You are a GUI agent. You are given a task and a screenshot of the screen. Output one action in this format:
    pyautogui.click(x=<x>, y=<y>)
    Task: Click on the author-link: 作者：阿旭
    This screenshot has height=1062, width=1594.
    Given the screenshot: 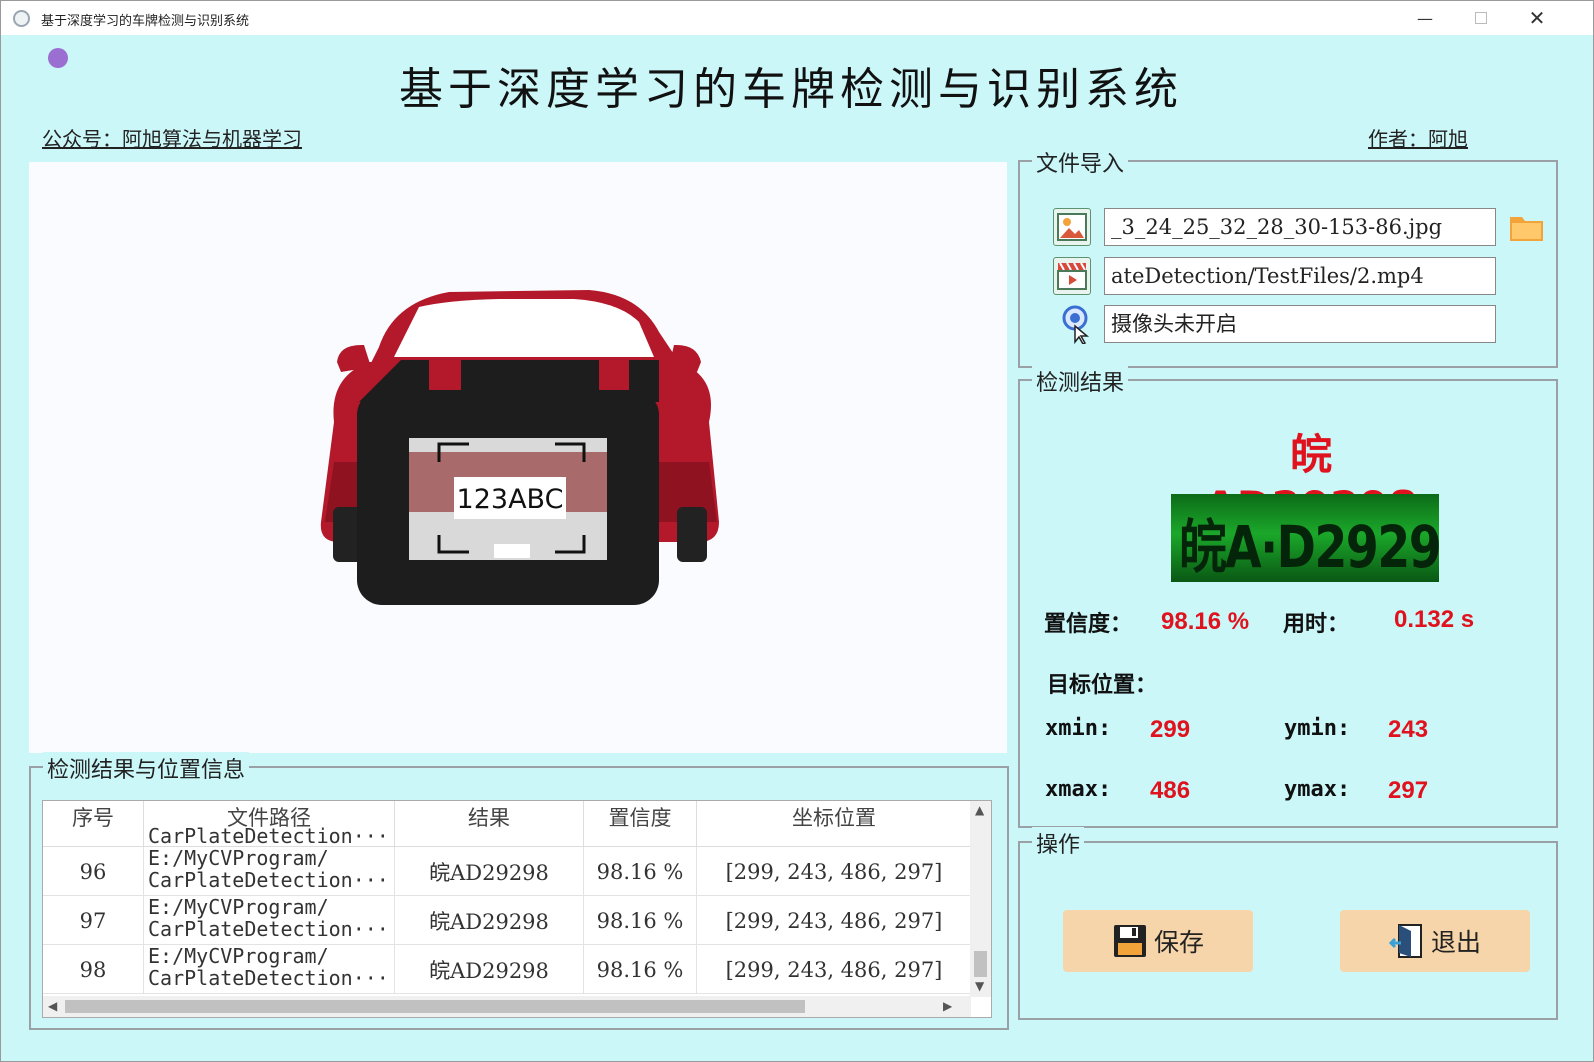 What is the action you would take?
    pyautogui.click(x=1418, y=137)
    